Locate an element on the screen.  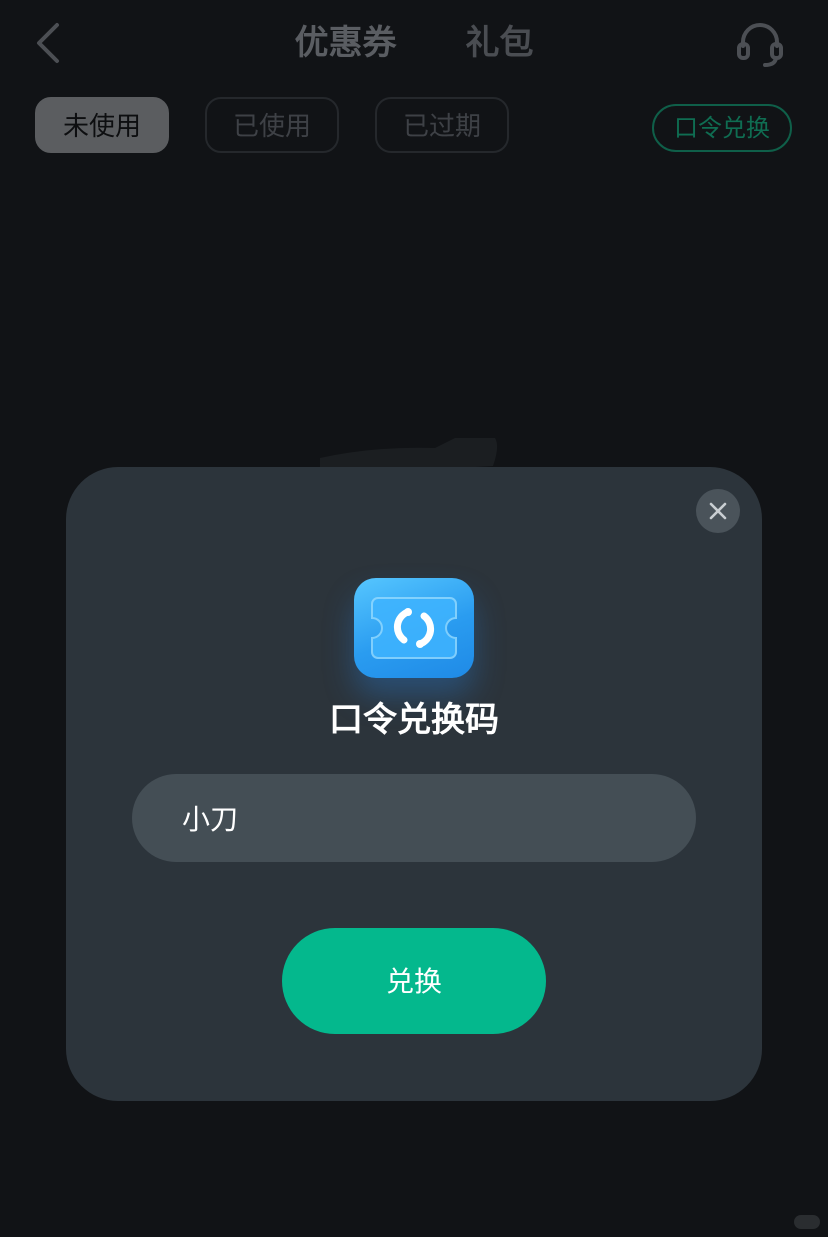
ticket-icon is located at coordinates (414, 628).